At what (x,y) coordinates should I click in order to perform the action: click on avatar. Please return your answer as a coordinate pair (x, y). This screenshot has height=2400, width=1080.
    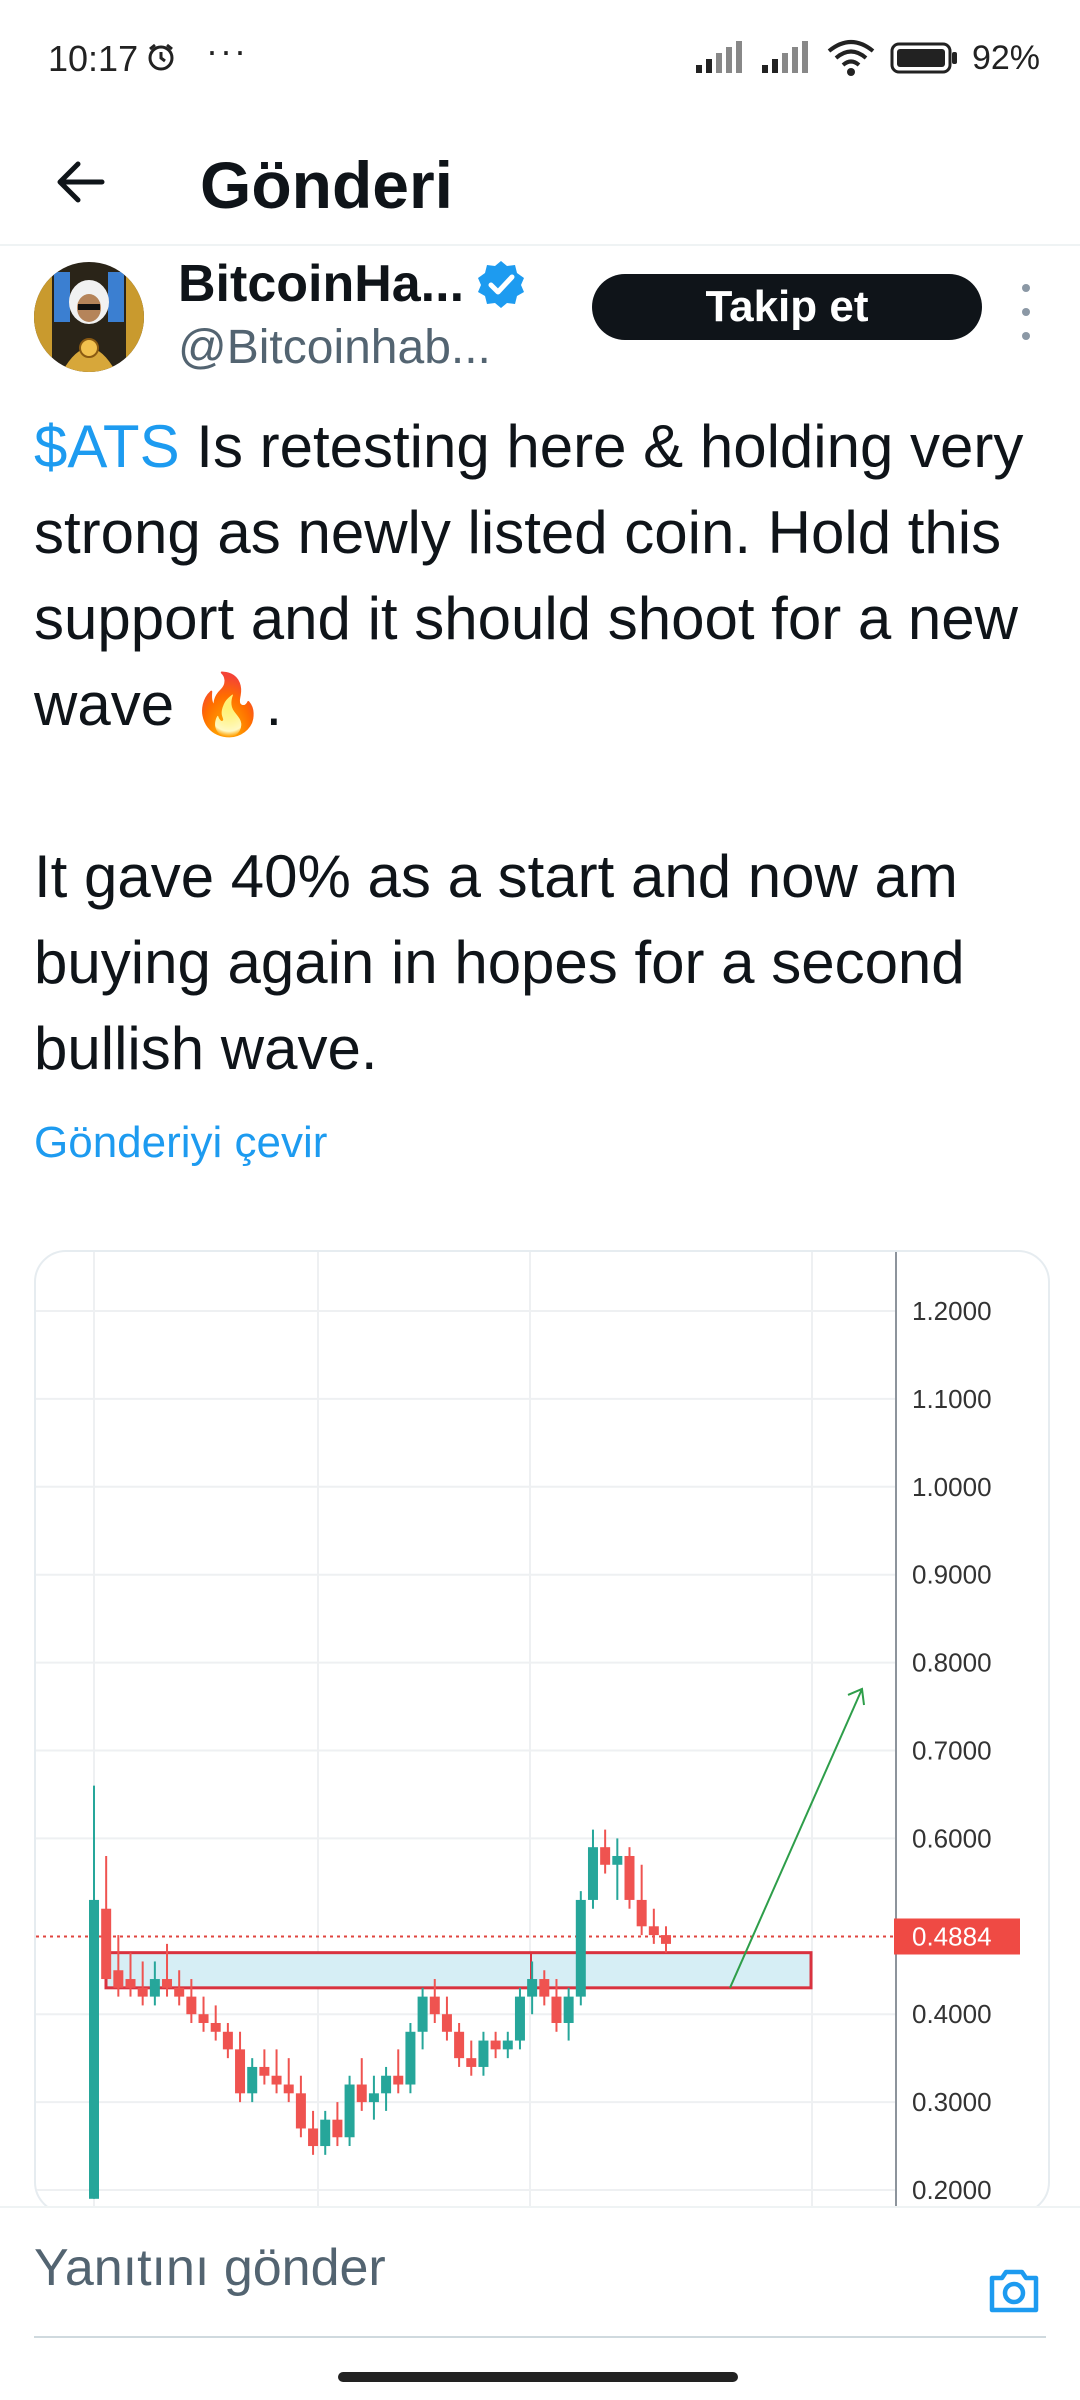
    Looking at the image, I should click on (89, 317).